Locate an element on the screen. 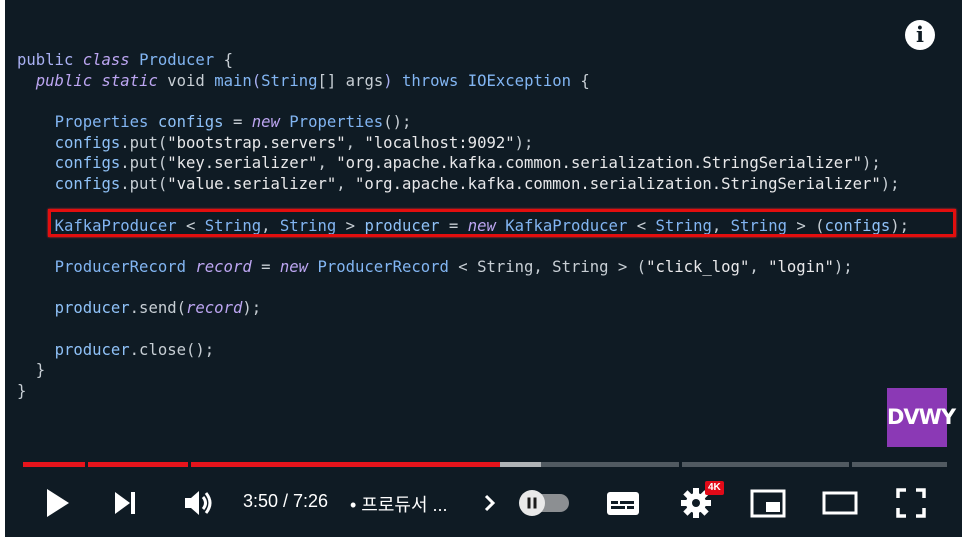 This screenshot has width=962, height=537. progress-bar is located at coordinates (485, 464).